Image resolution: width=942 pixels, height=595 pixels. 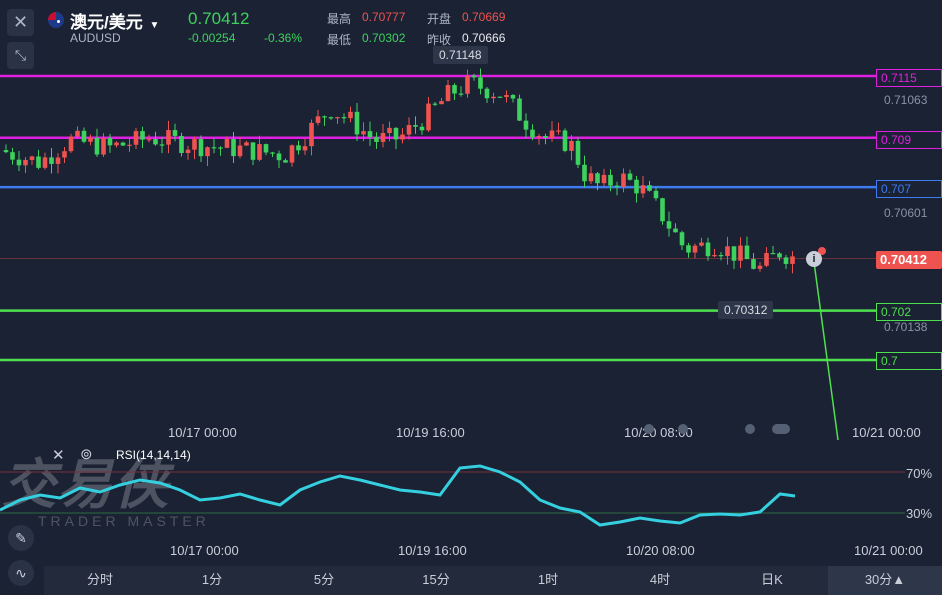 I want to click on tab-30m: 30分▲, so click(x=885, y=580).